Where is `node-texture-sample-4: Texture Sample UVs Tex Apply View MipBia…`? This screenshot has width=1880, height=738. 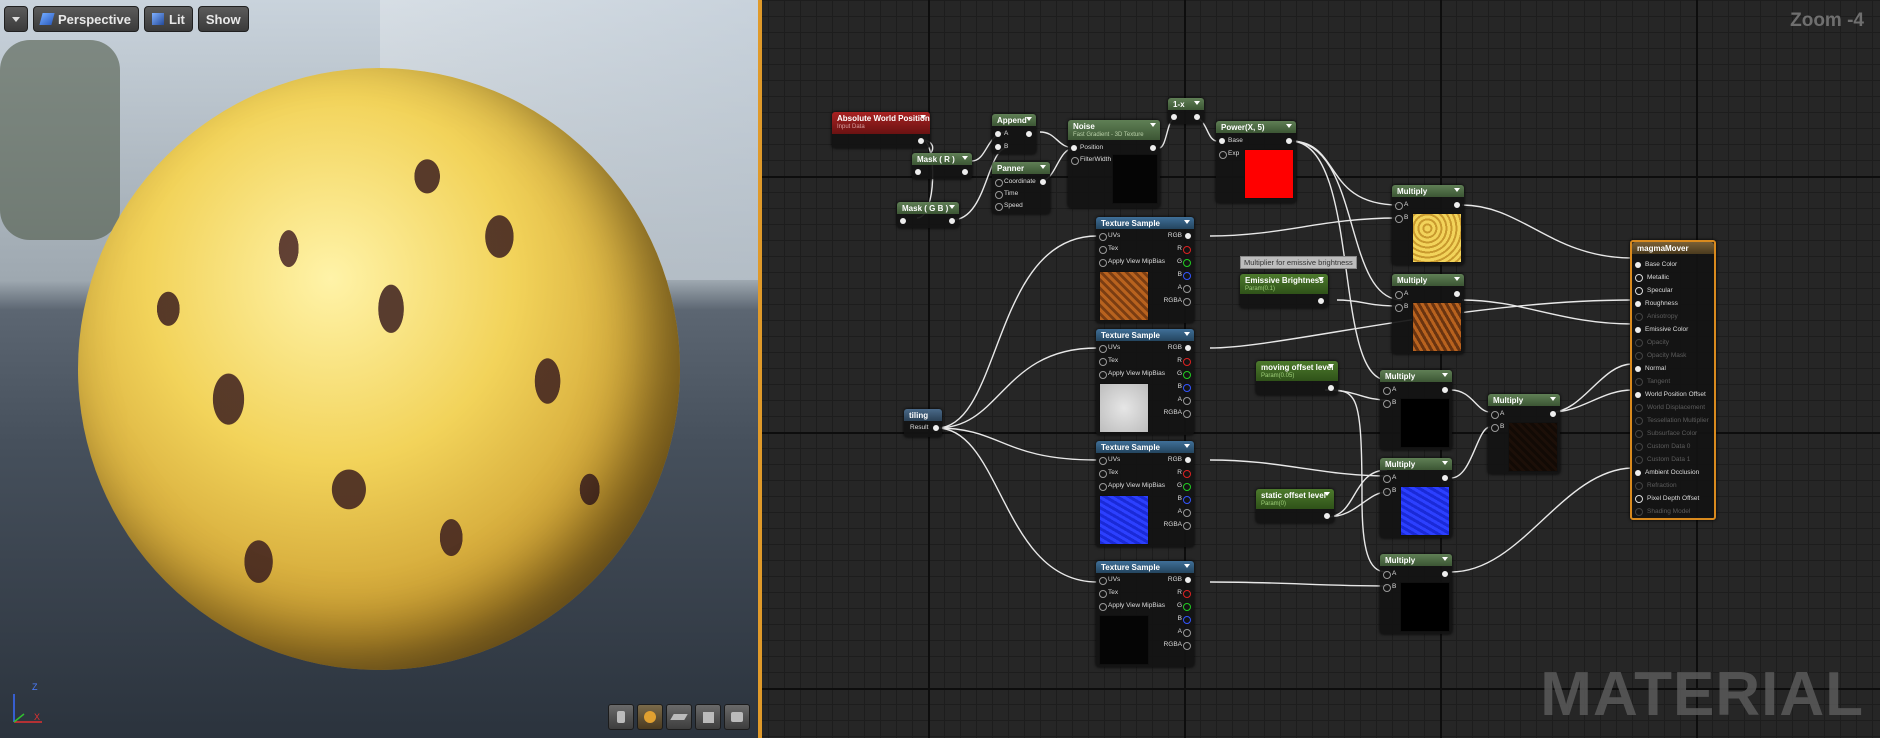
node-texture-sample-4: Texture Sample UVs Tex Apply View MipBia… is located at coordinates (1145, 614).